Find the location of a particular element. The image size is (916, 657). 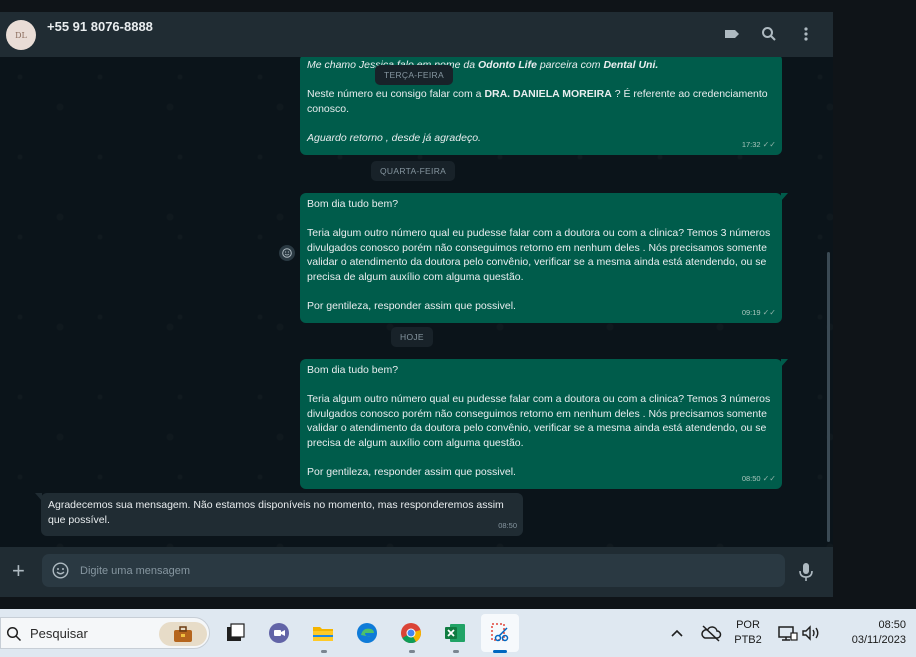

search-label: Pesquisar is located at coordinates (59, 633).